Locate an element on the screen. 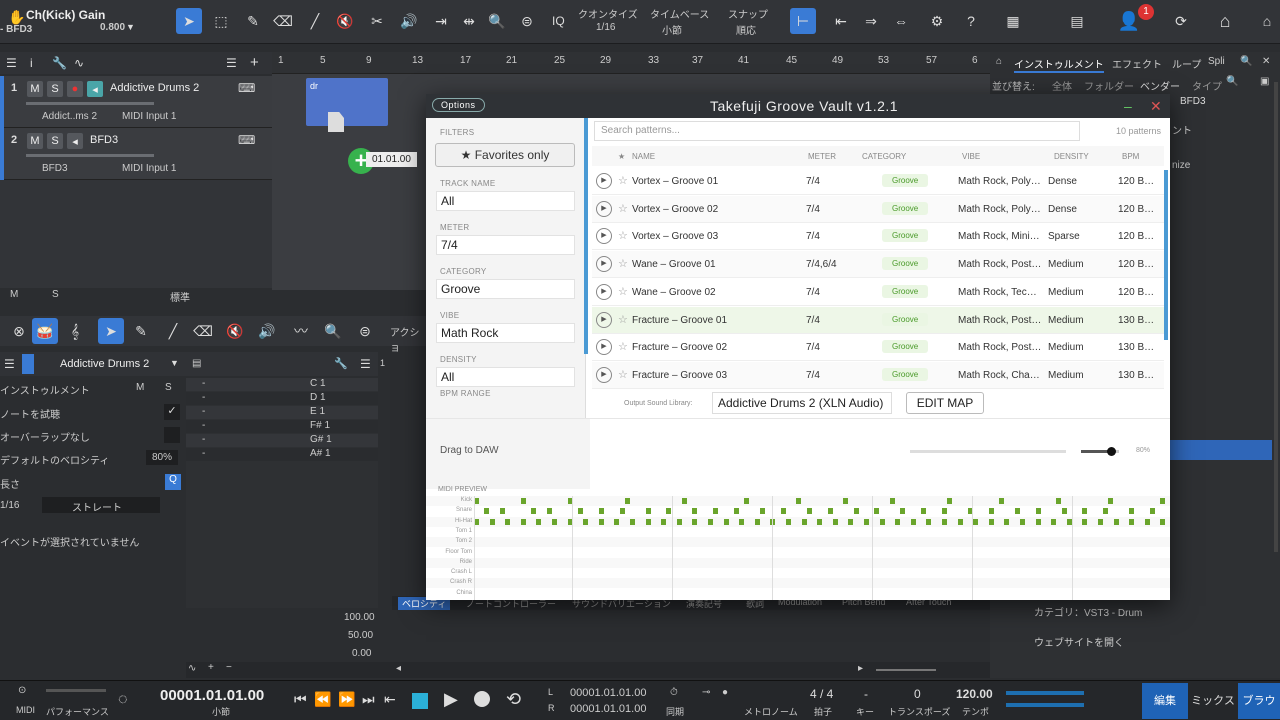  input-select: MIDI Input 1 is located at coordinates (149, 168).